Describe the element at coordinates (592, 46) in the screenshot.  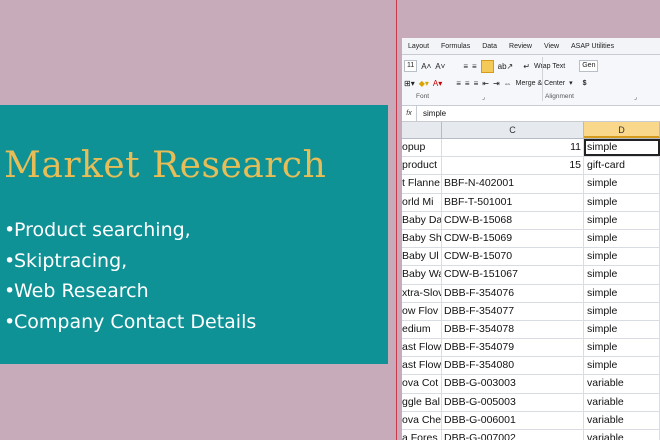
I see `tab-asap-utilities: ASAP Utilities` at that location.